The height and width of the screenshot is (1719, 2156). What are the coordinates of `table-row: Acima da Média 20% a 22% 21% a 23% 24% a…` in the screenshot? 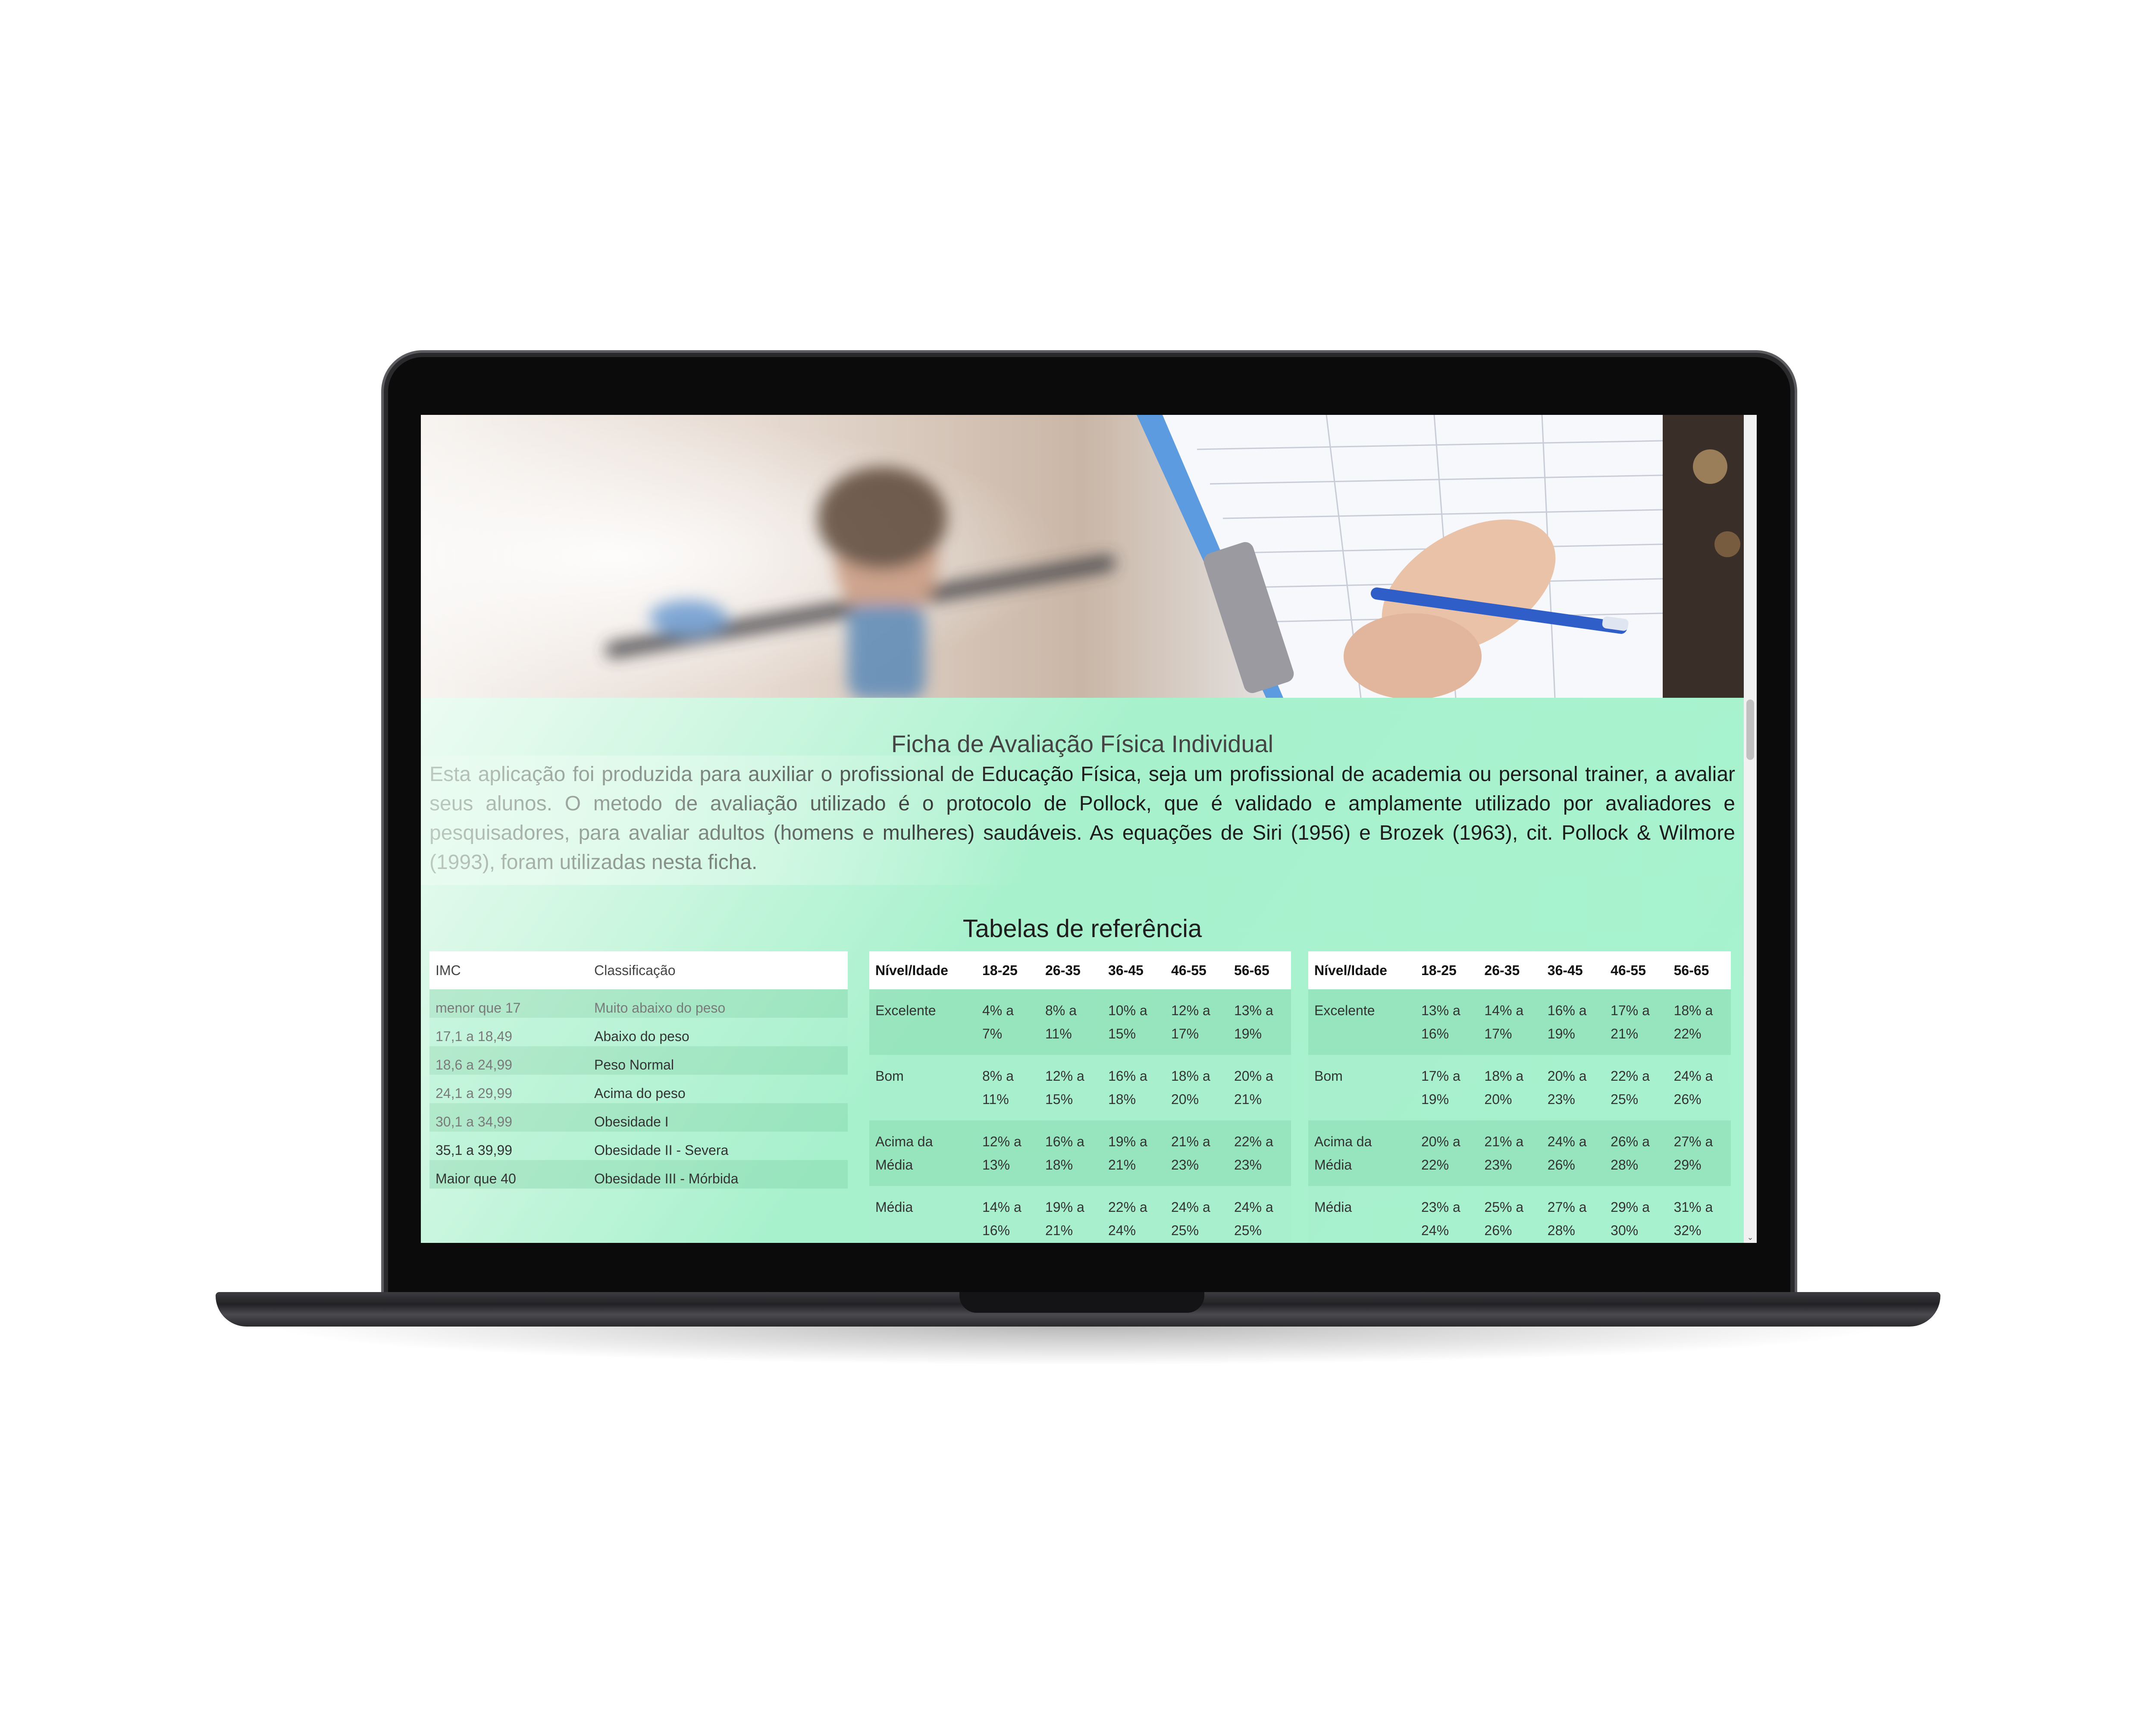 It's located at (1519, 1153).